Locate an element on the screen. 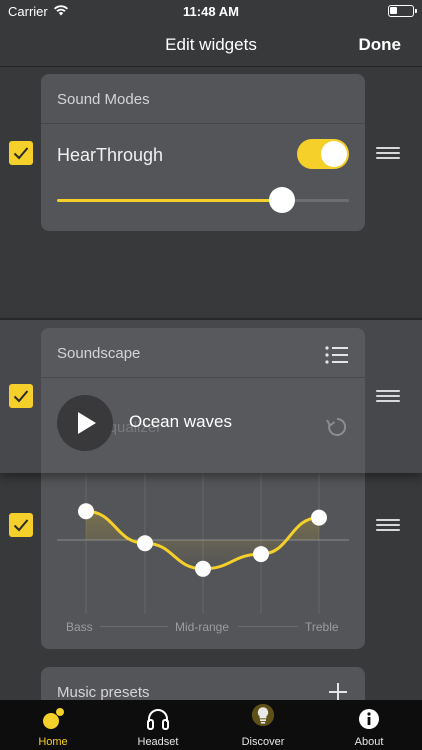 The image size is (422, 750). soundscape-title: Soundscape is located at coordinates (99, 353).